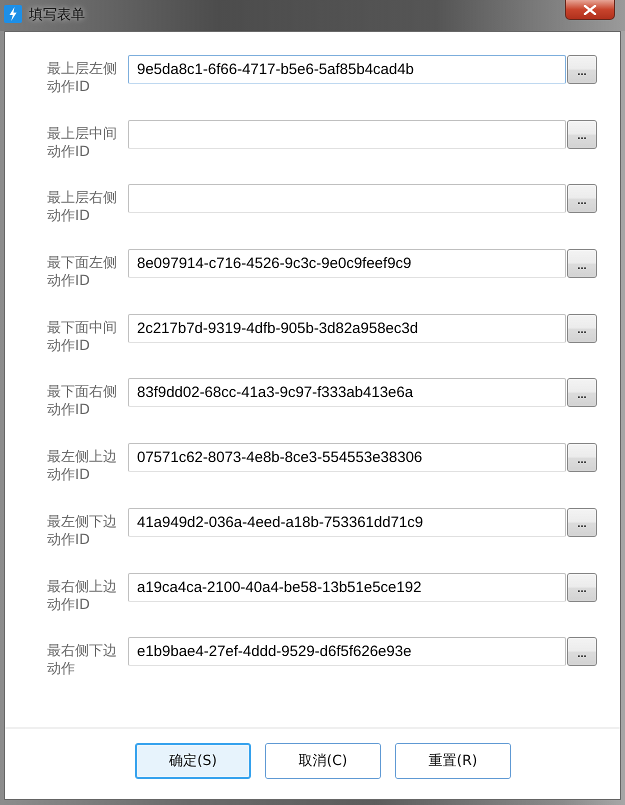 The width and height of the screenshot is (625, 805). What do you see at coordinates (82, 336) in the screenshot?
I see `field-label: 最下面中间动作ID` at bounding box center [82, 336].